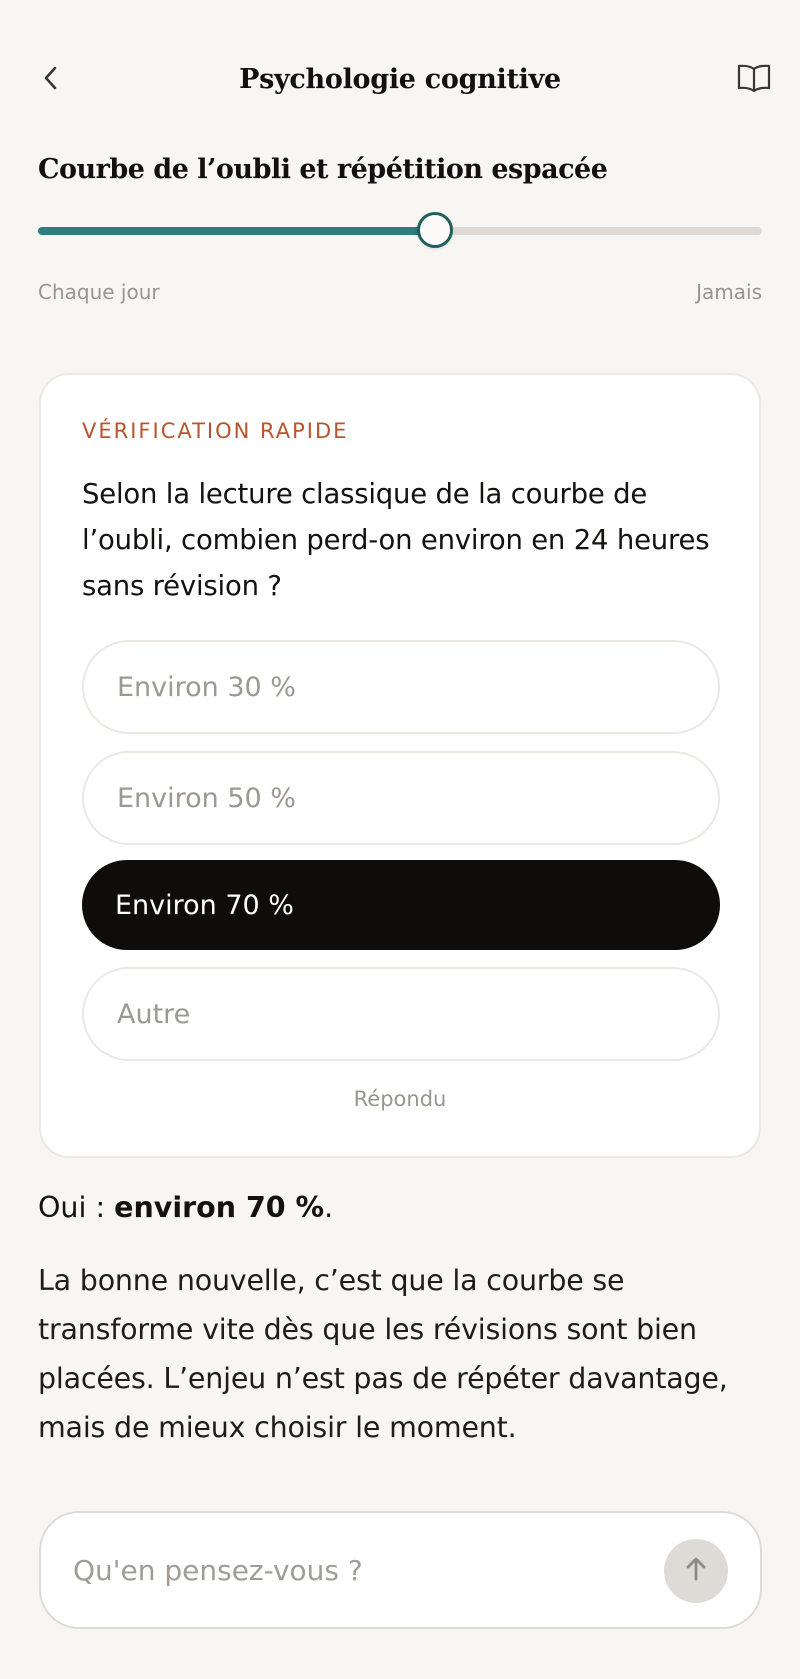  I want to click on comment-composer, so click(400, 1570).